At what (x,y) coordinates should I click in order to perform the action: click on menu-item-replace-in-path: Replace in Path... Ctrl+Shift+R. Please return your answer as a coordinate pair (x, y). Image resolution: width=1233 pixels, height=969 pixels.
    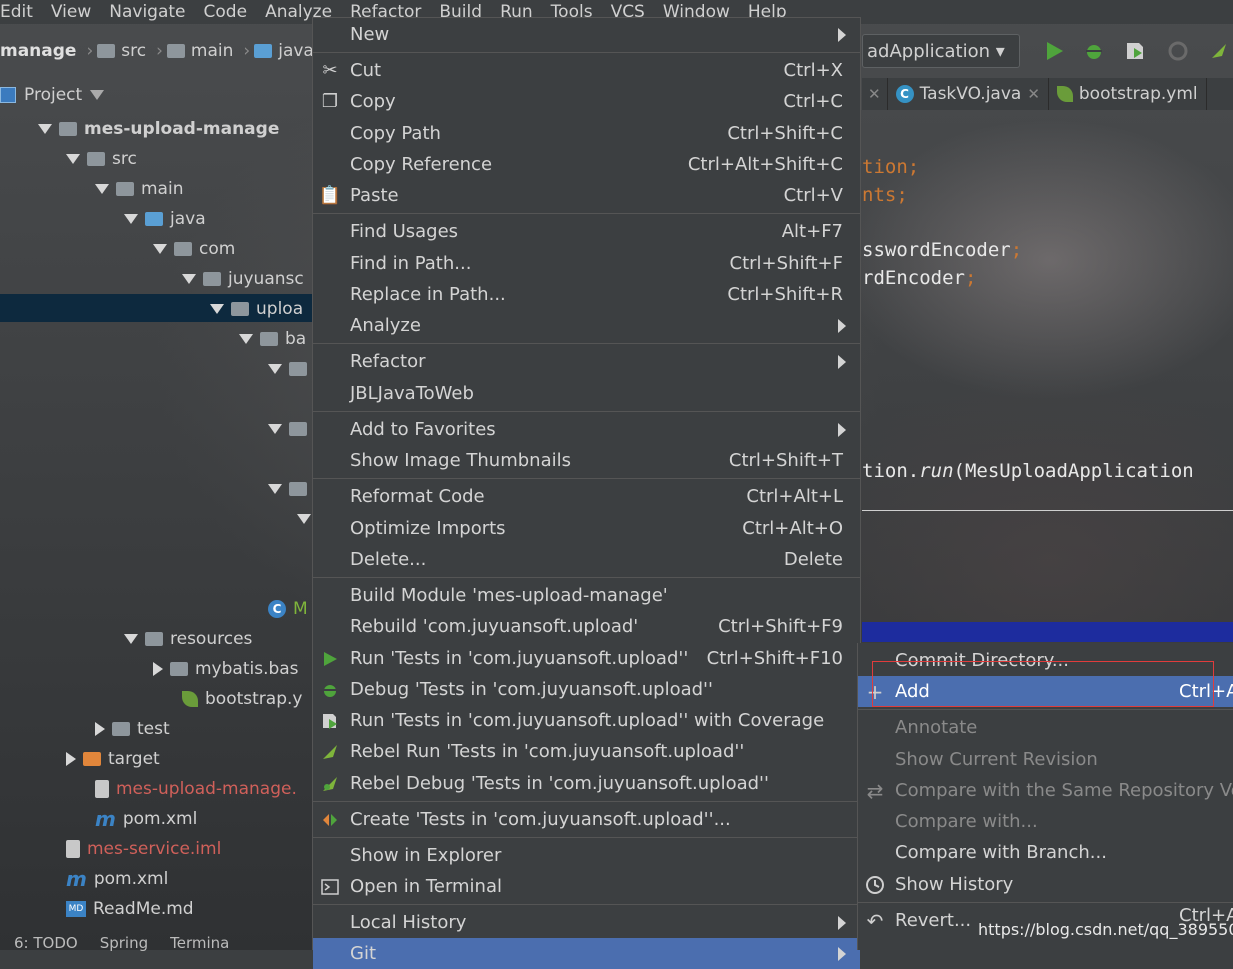
    Looking at the image, I should click on (586, 294).